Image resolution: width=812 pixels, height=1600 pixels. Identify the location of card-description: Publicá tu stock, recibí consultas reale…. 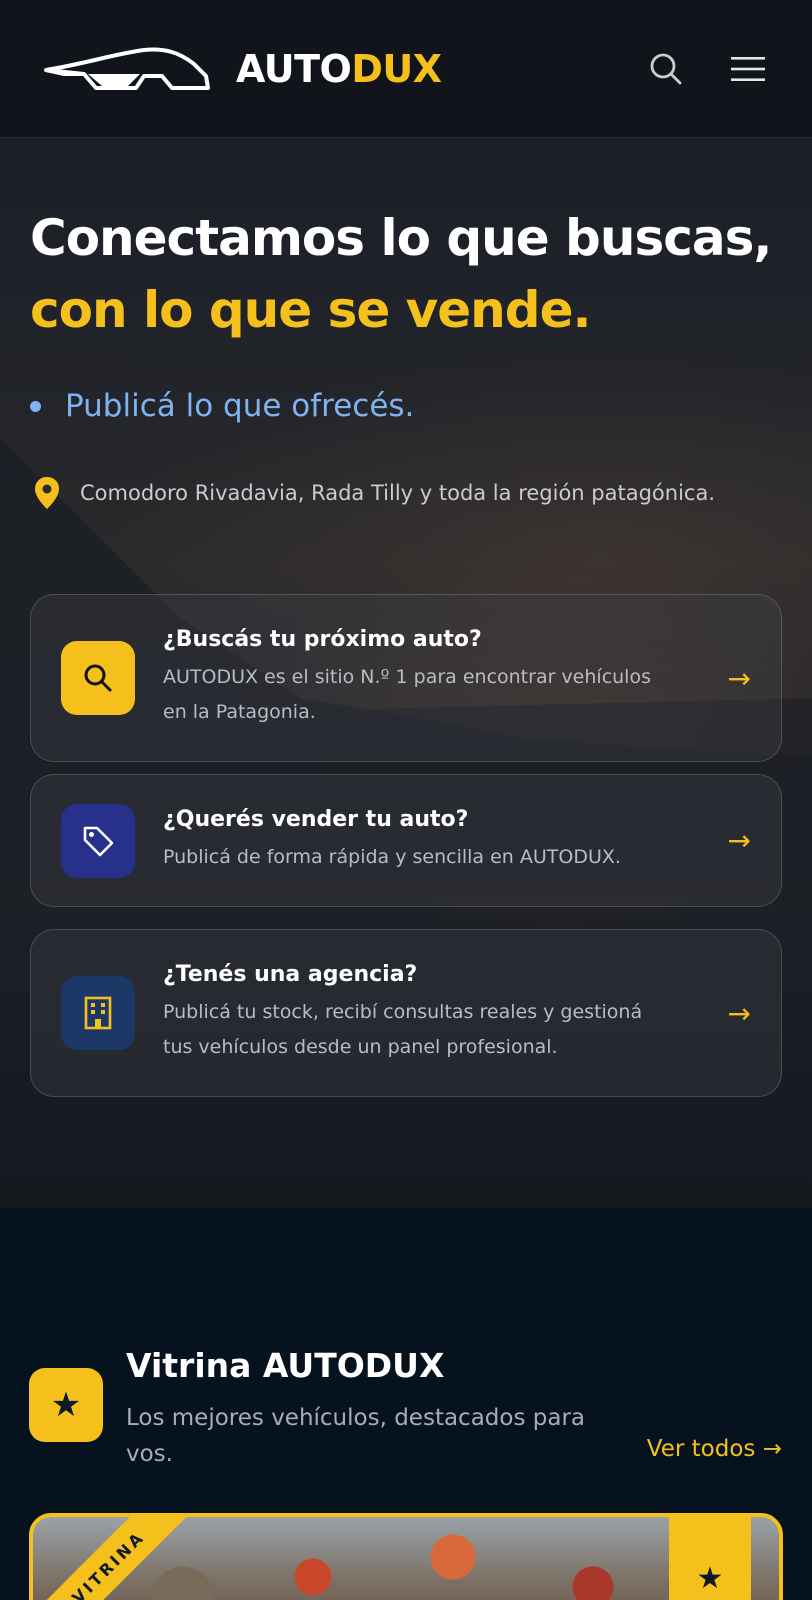
(435, 1030).